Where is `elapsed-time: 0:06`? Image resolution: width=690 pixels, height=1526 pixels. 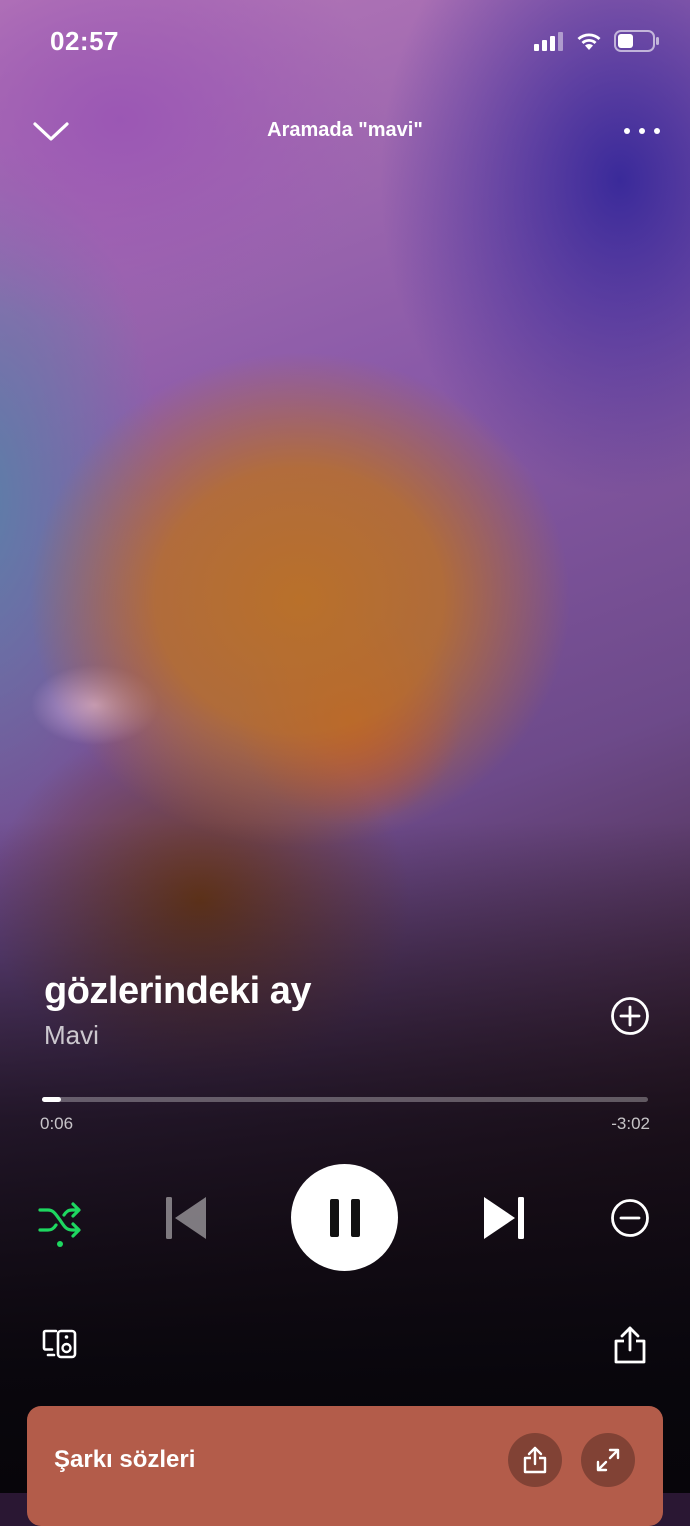
elapsed-time: 0:06 is located at coordinates (57, 1123).